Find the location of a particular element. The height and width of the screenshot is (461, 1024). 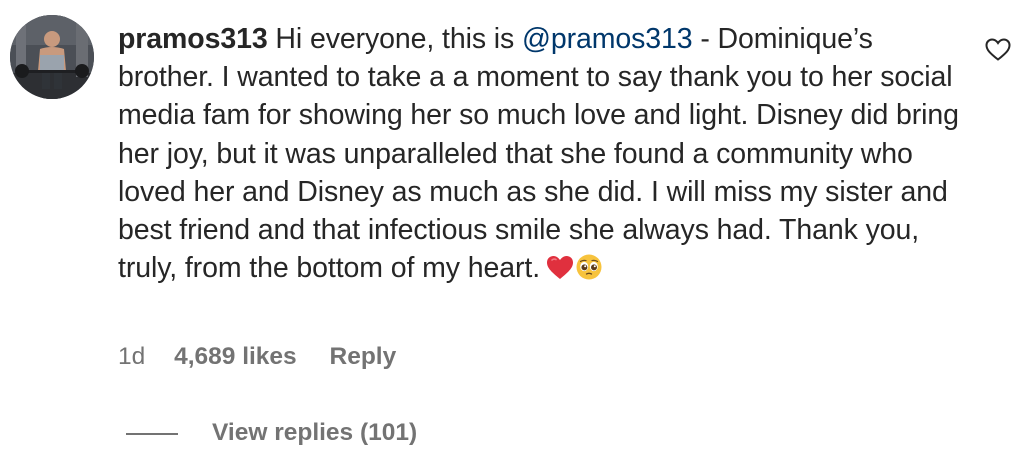

avatar-image is located at coordinates (52, 57).